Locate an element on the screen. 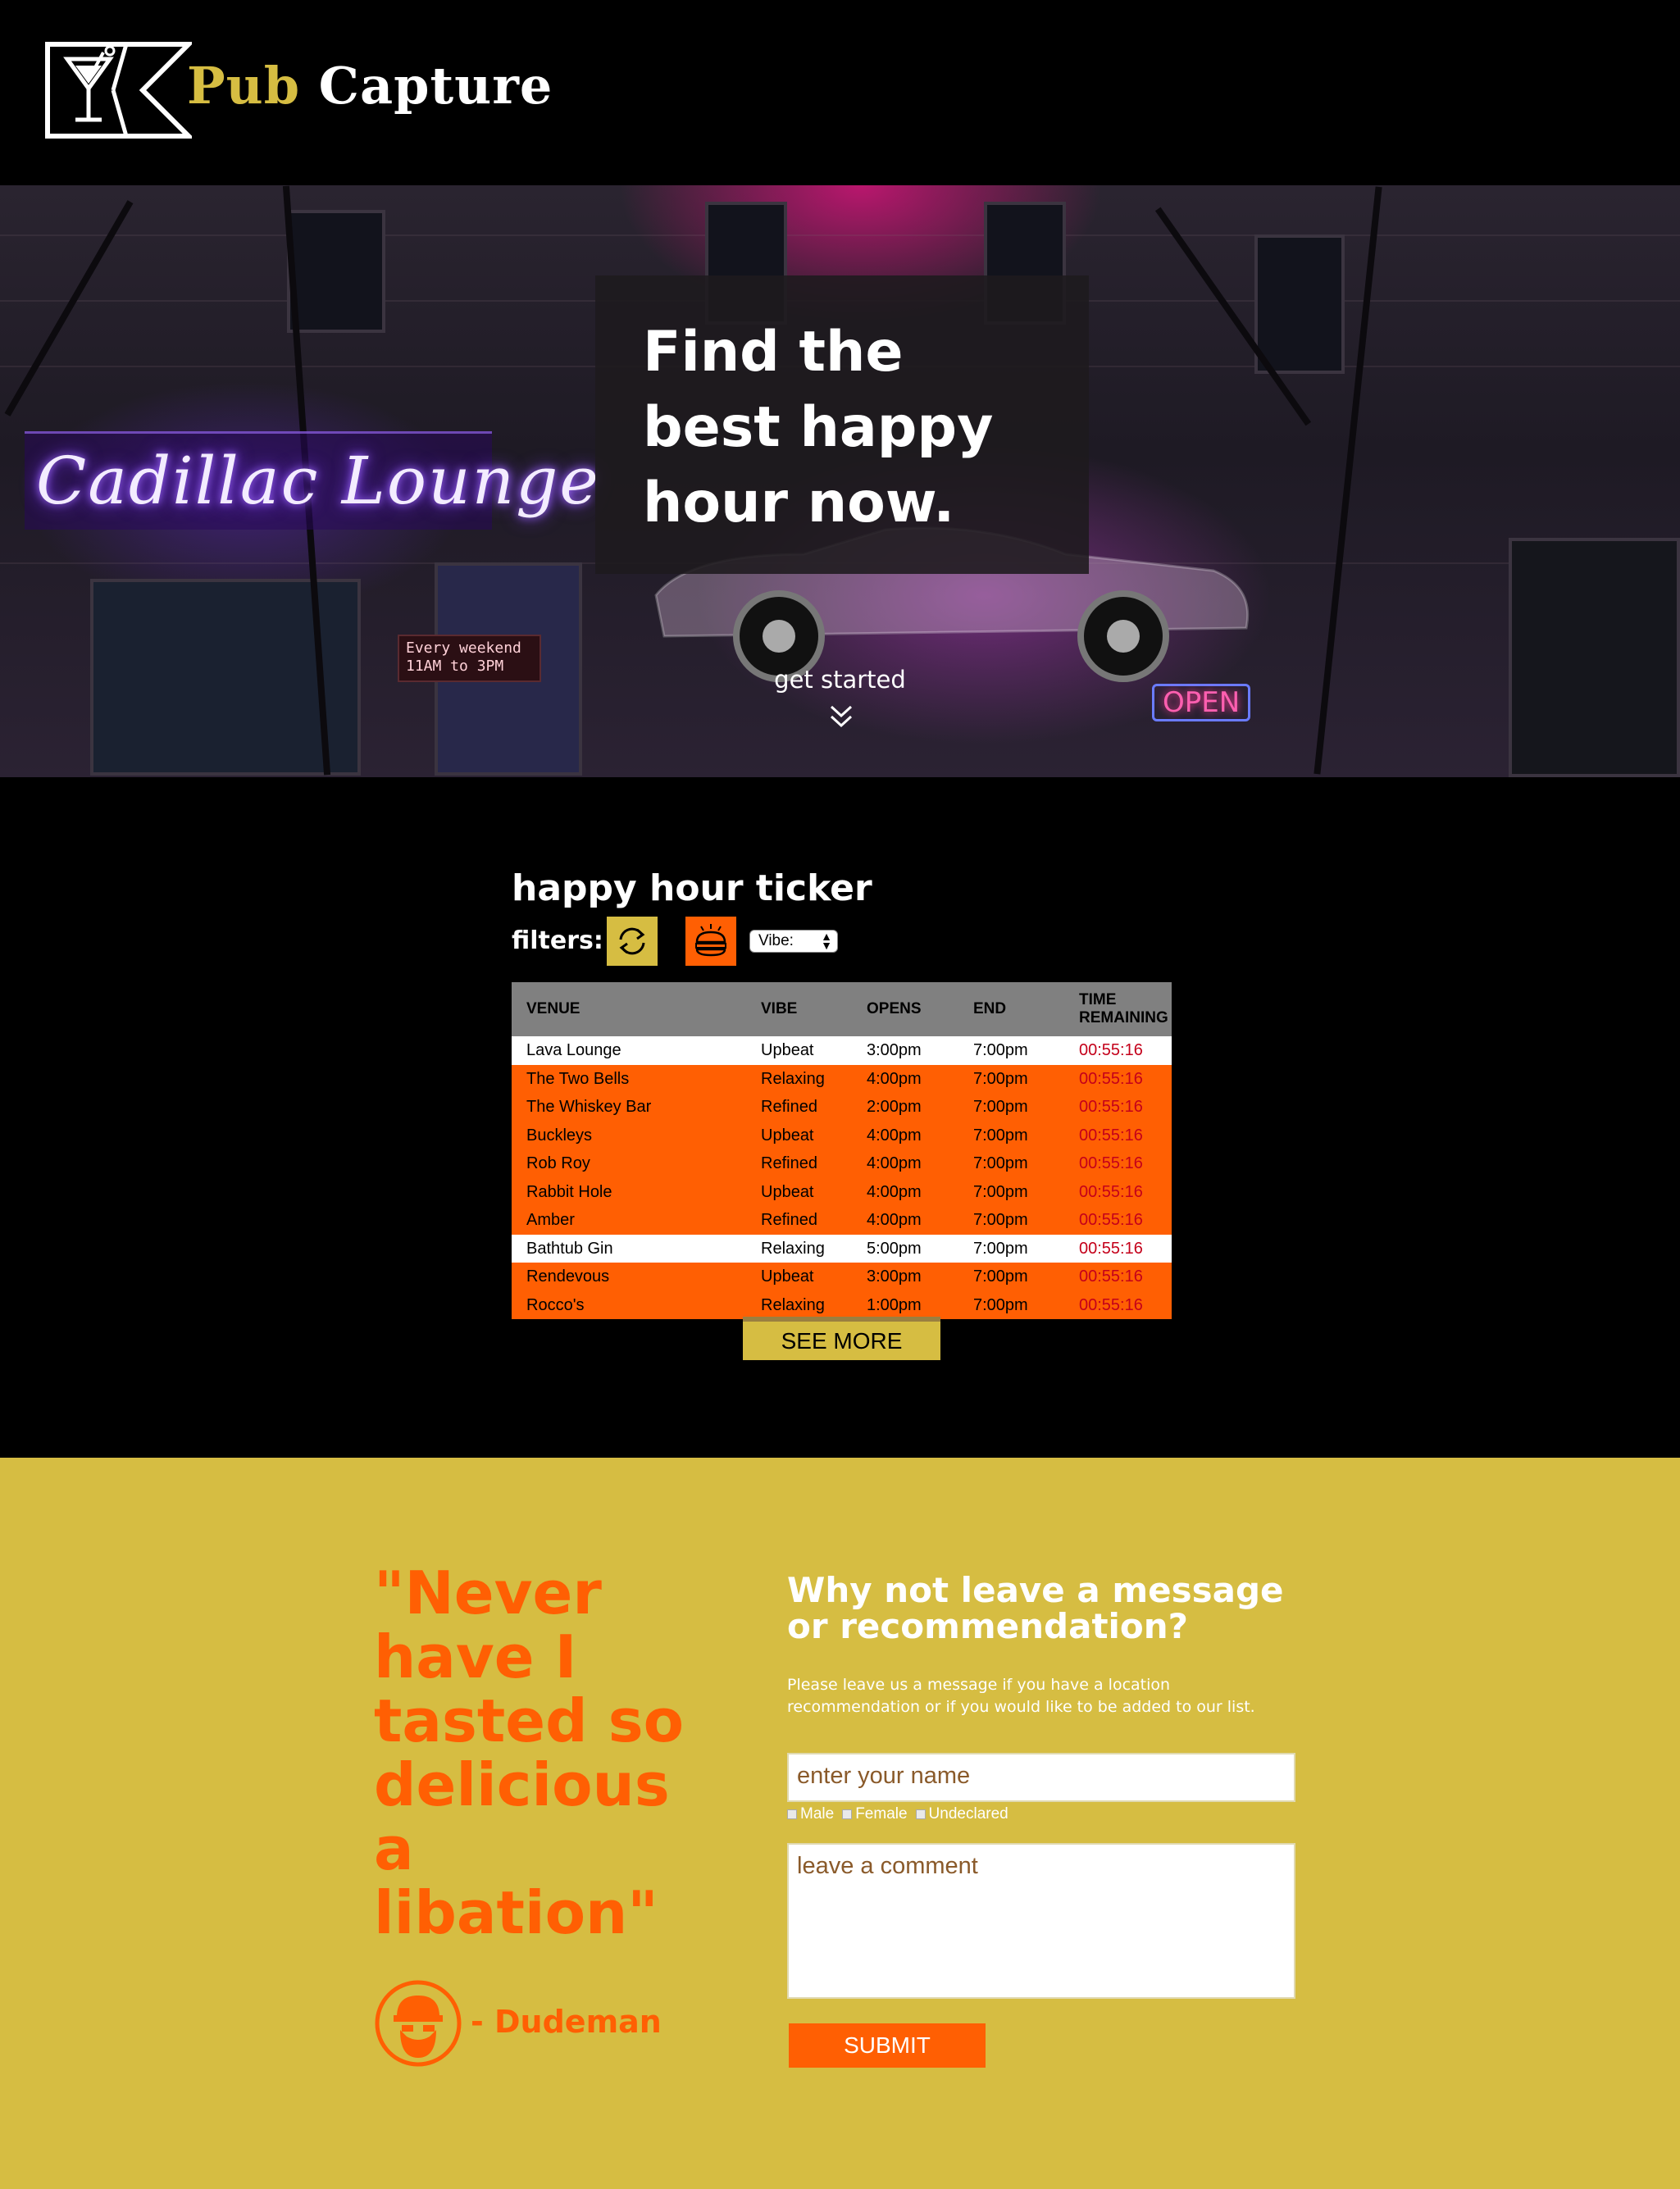 The width and height of the screenshot is (1680, 2189). venue-cell: Rendevous is located at coordinates (568, 1276).